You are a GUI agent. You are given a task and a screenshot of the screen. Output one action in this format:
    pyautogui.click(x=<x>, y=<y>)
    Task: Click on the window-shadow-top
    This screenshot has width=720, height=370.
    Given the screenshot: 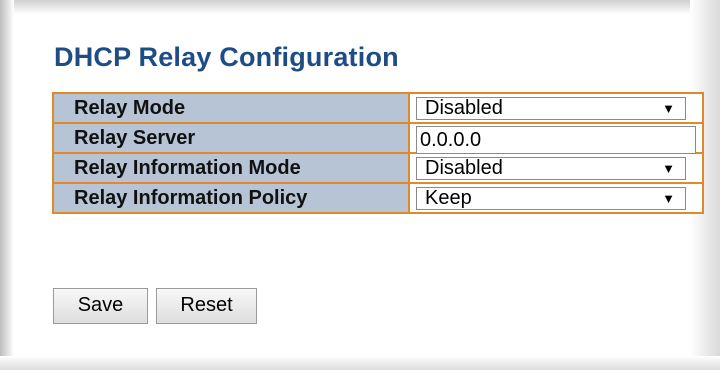 What is the action you would take?
    pyautogui.click(x=360, y=7)
    